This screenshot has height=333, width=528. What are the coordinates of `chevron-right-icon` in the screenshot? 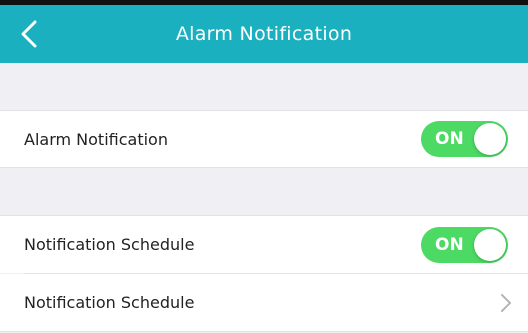 It's located at (506, 303).